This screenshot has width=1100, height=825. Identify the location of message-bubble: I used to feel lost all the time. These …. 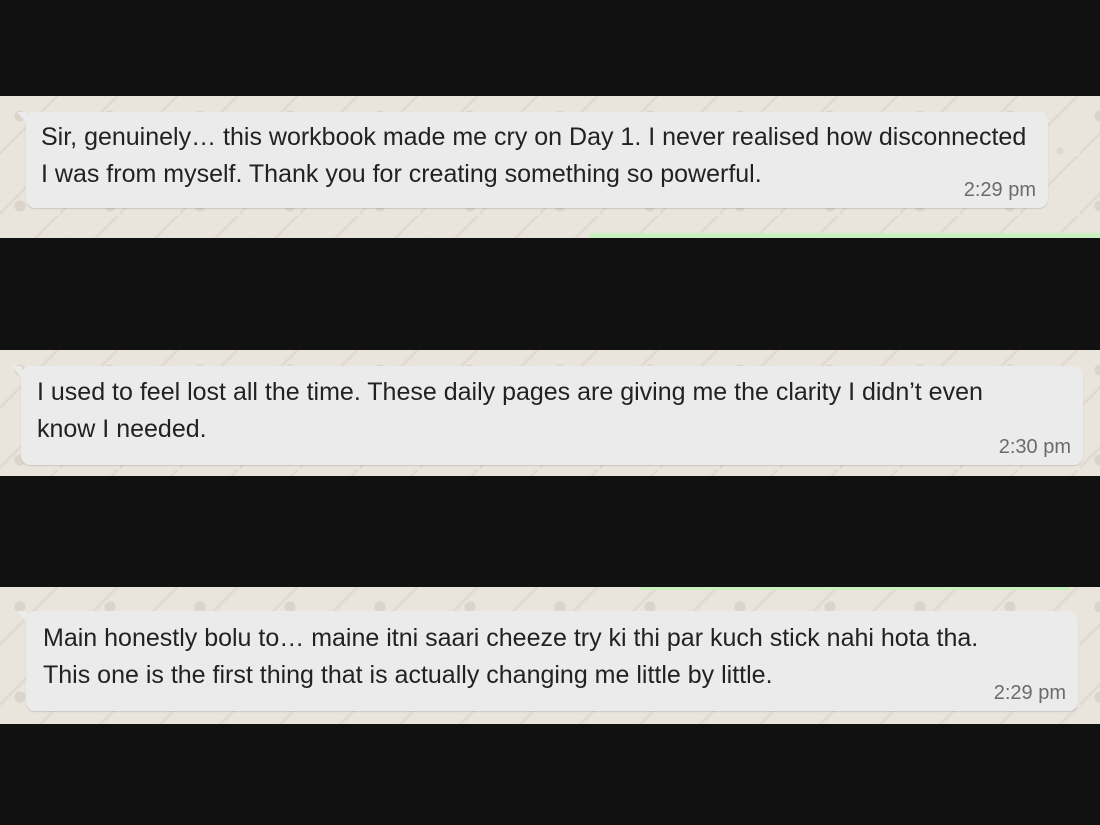
(547, 415).